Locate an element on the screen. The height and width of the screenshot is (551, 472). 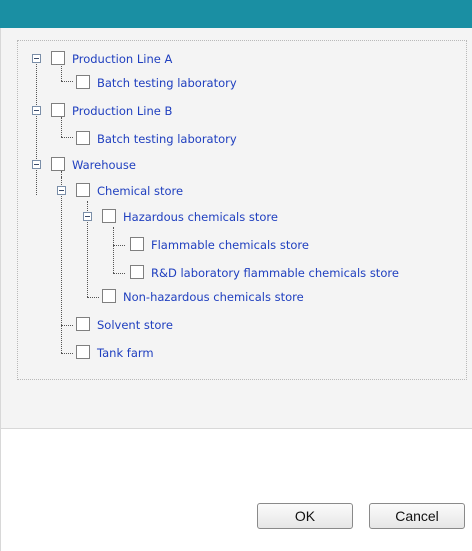
tree-node-hazardous-chemicals-store: Hazardous chemicals store is located at coordinates (178, 217).